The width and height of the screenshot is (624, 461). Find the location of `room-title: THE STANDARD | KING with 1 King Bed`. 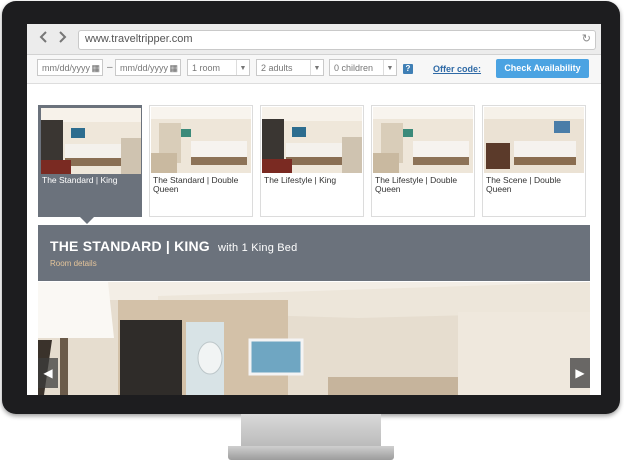

room-title: THE STANDARD | KING with 1 King Bed is located at coordinates (173, 246).